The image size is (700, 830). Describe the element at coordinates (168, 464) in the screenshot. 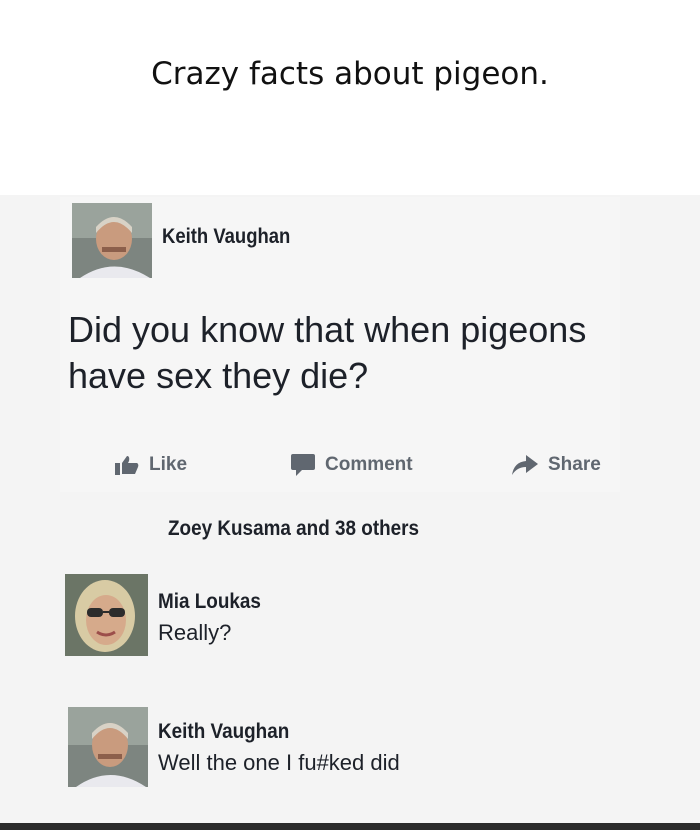

I see `like-label: Like` at that location.